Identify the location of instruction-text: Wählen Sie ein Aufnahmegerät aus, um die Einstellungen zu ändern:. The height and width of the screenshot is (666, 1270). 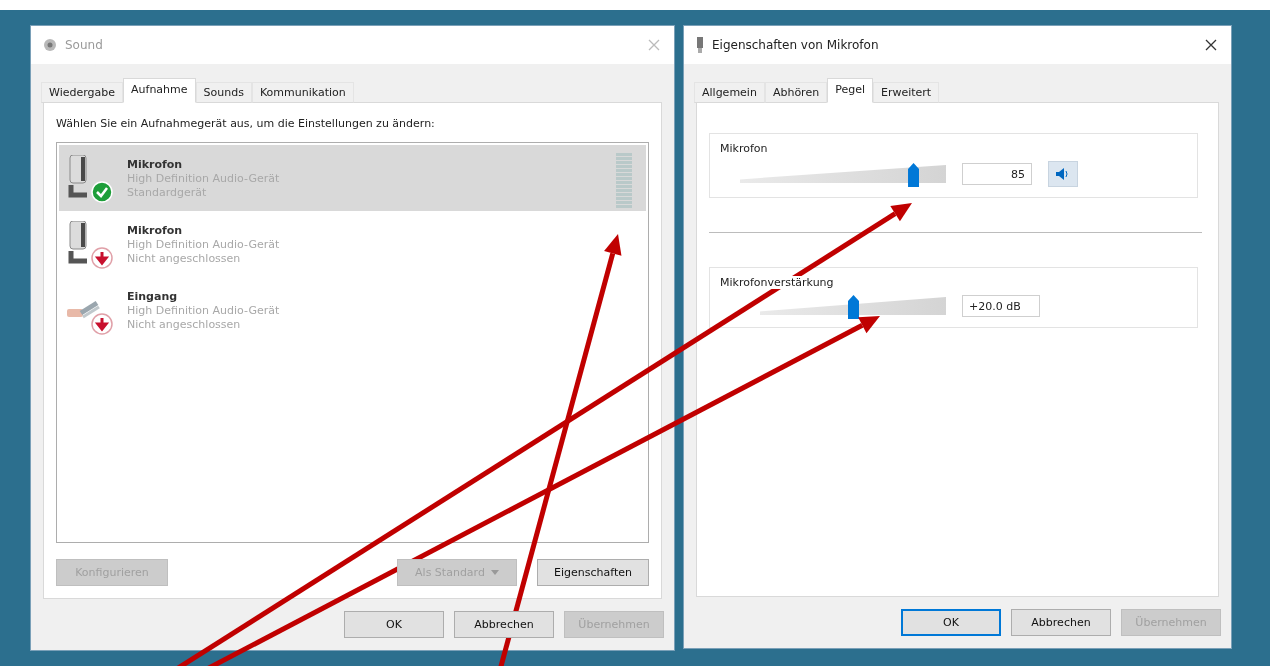
(246, 123).